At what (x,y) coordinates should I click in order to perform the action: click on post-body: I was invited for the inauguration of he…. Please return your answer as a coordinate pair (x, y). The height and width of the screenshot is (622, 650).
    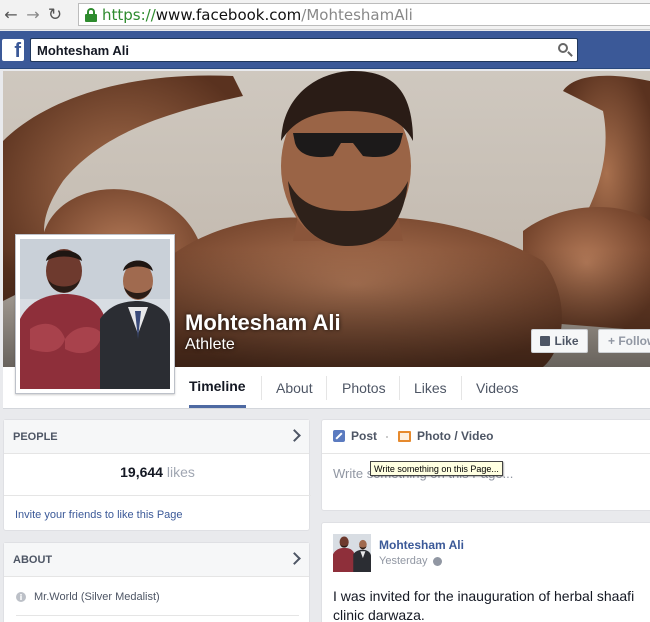
    Looking at the image, I should click on (484, 605).